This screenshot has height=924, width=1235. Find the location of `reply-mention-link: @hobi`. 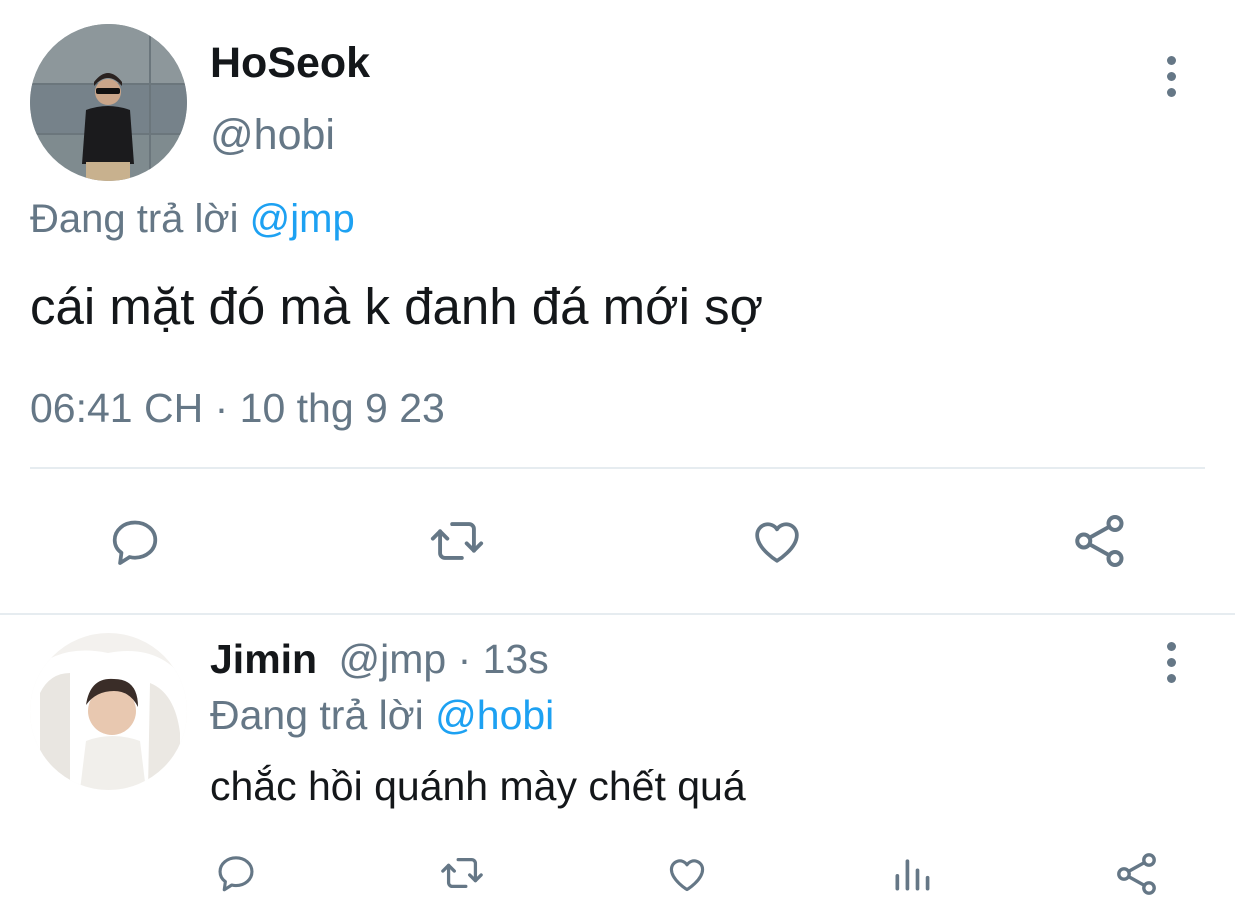

reply-mention-link: @hobi is located at coordinates (494, 715).